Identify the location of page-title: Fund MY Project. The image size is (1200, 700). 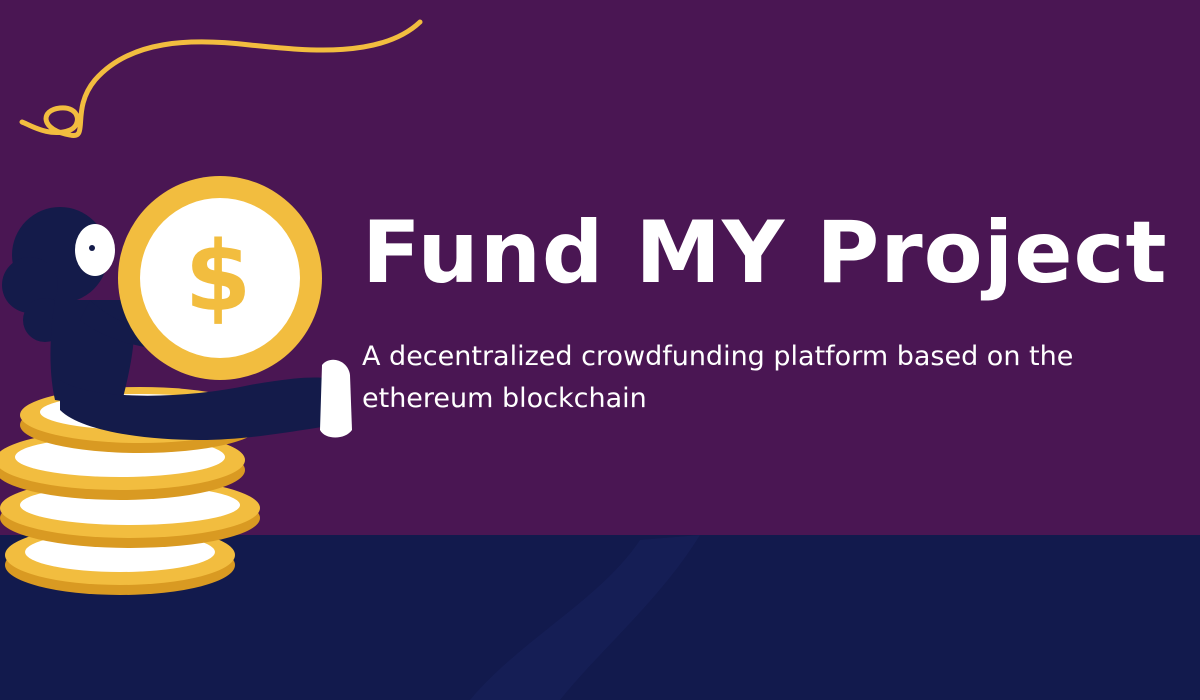
(765, 253).